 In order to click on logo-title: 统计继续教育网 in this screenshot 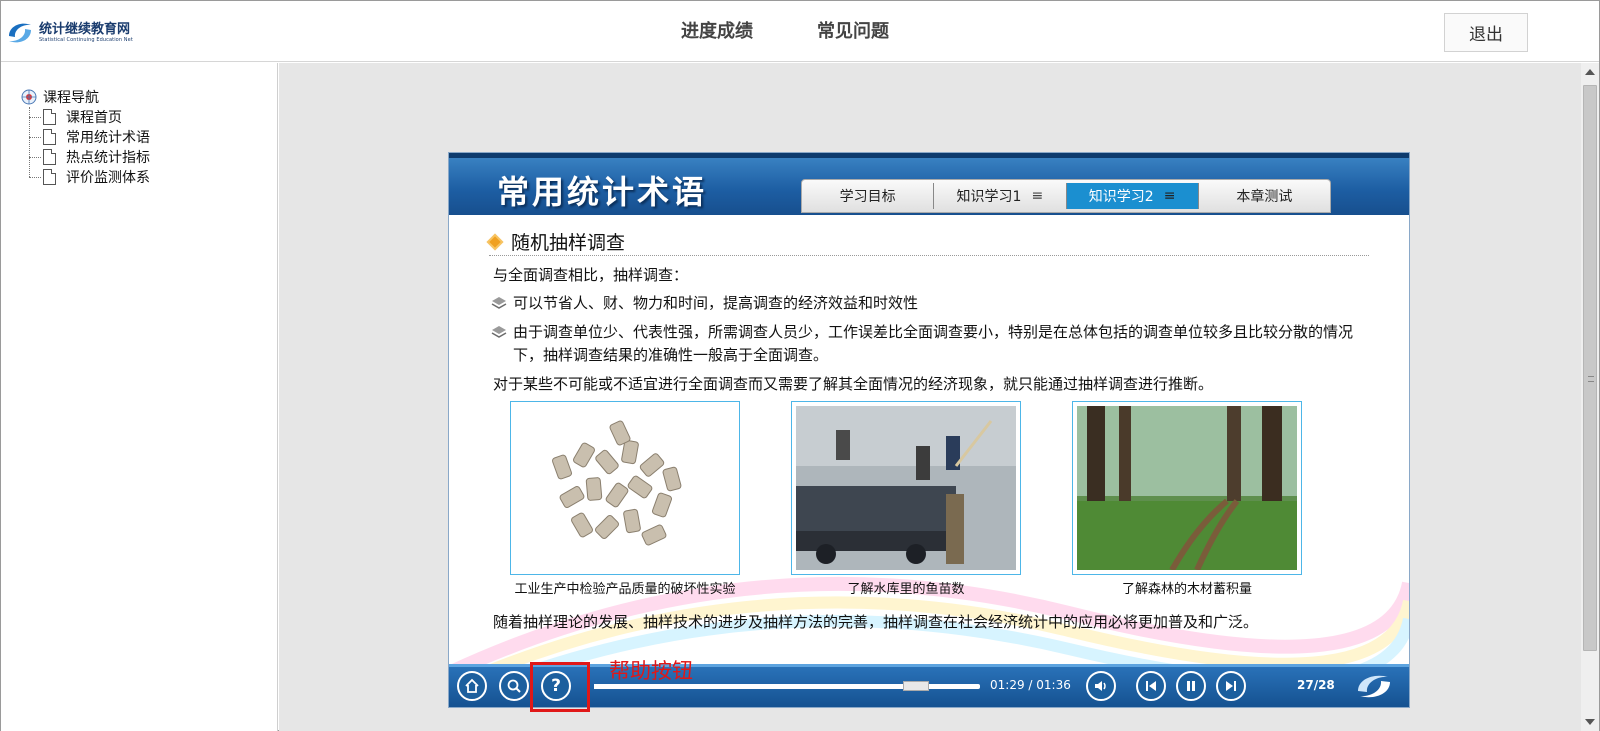, I will do `click(85, 29)`.